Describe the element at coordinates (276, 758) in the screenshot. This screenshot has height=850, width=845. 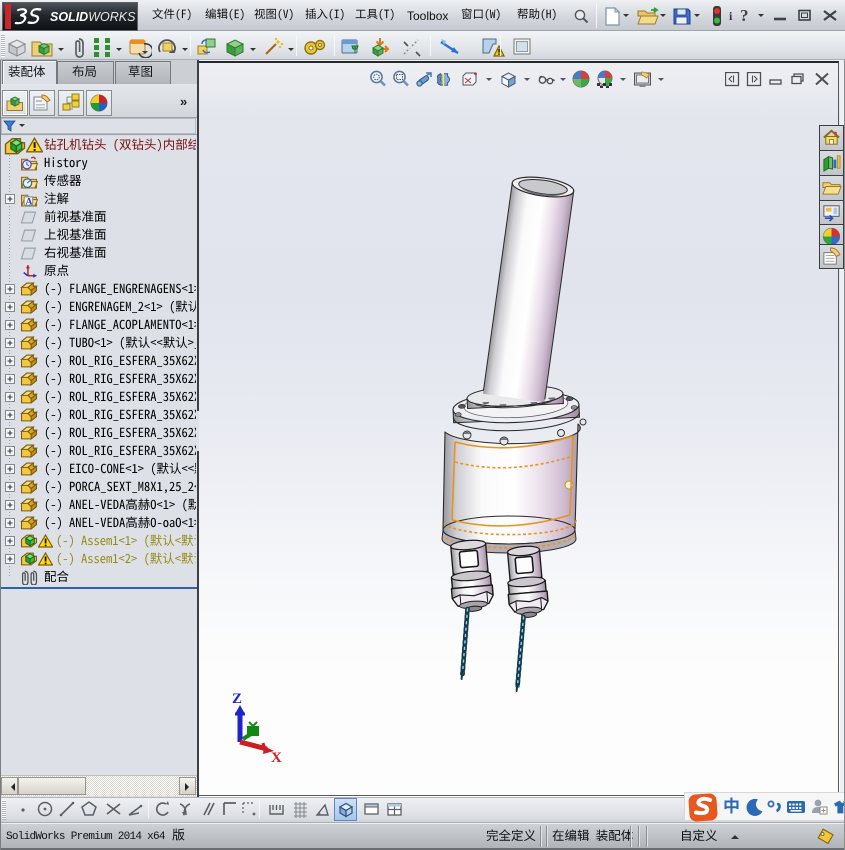
I see `svg-text: X` at that location.